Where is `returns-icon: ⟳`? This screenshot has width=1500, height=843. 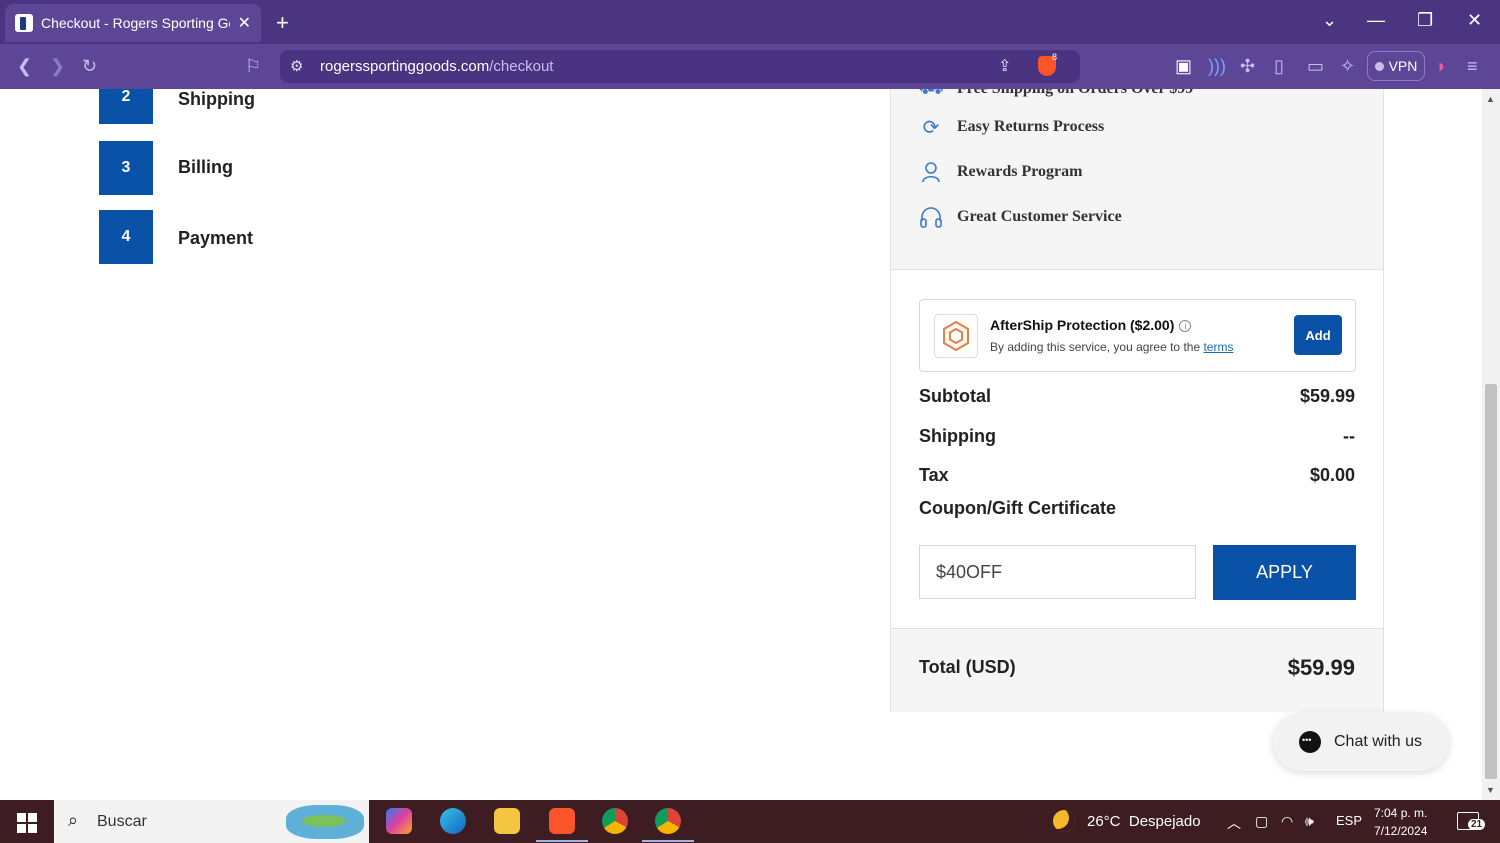 returns-icon: ⟳ is located at coordinates (931, 127).